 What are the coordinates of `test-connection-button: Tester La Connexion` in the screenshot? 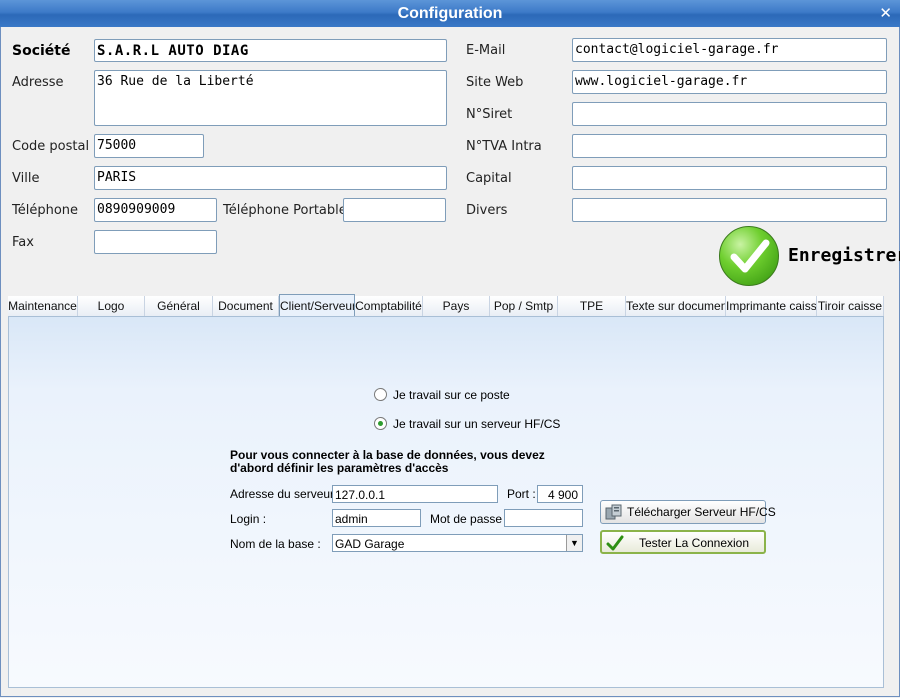 It's located at (683, 542).